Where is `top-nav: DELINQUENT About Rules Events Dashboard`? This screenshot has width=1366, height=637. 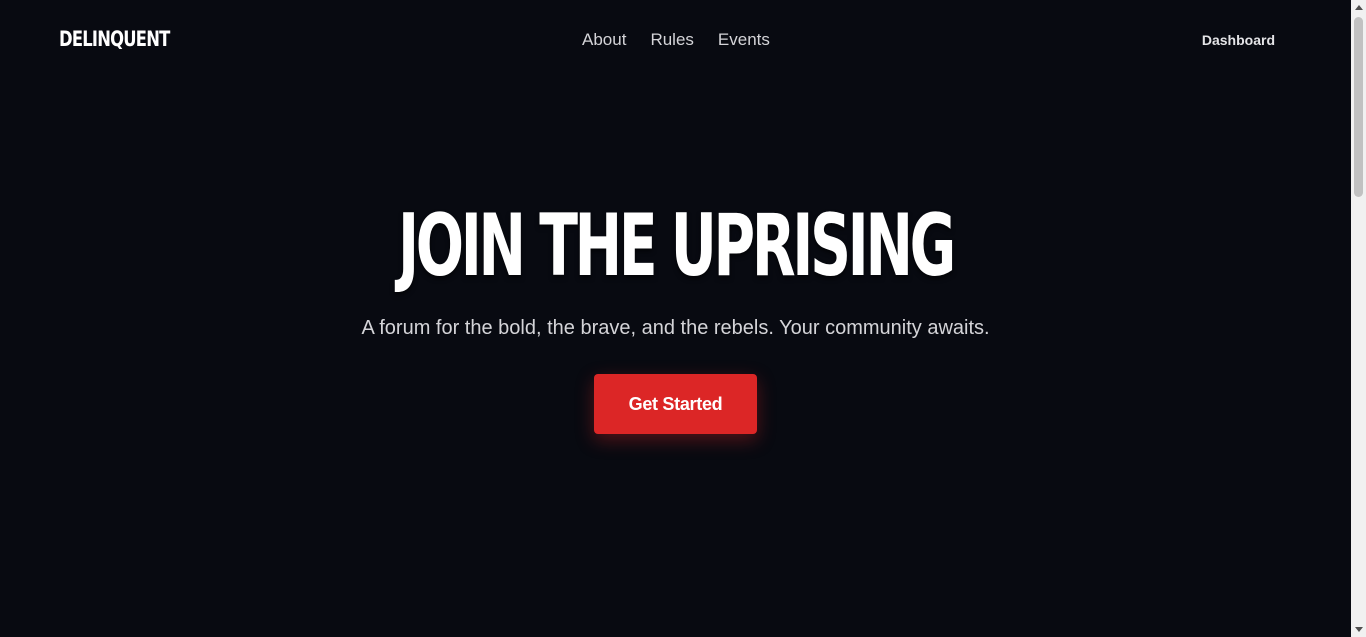
top-nav: DELINQUENT About Rules Events Dashboard is located at coordinates (675, 40).